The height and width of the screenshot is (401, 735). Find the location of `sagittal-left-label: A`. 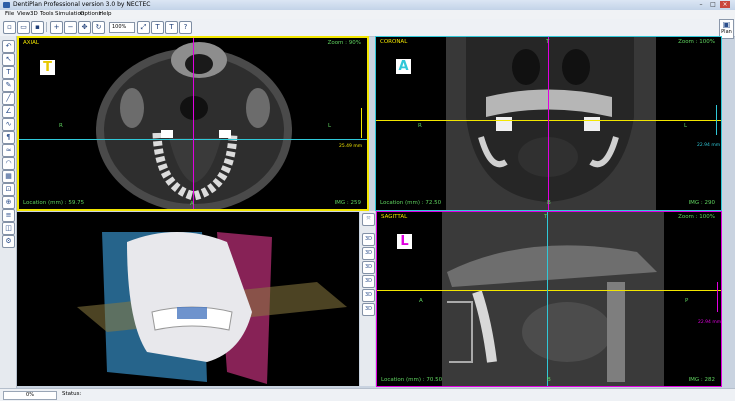

sagittal-left-label: A is located at coordinates (421, 301).